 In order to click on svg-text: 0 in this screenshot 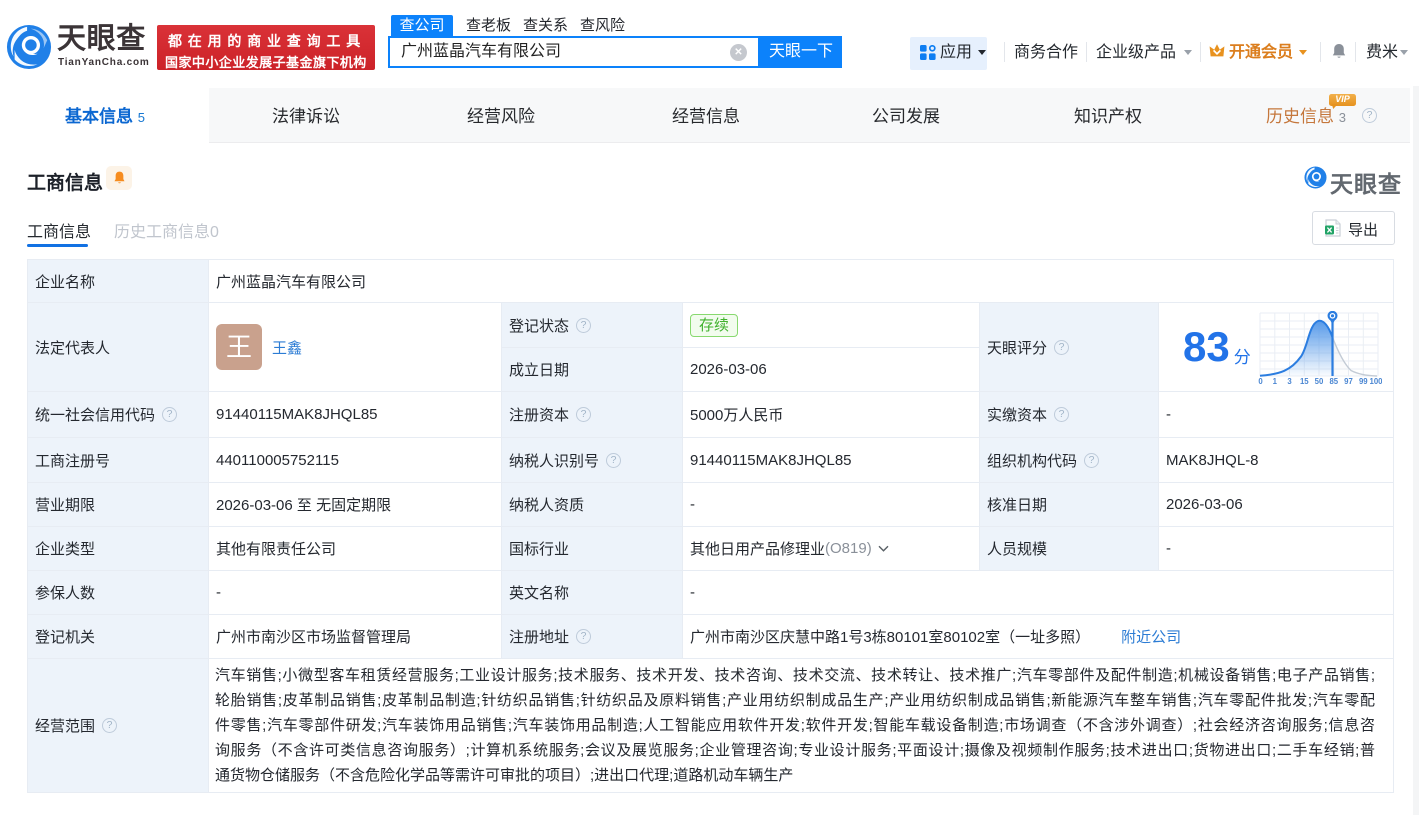, I will do `click(1260, 381)`.